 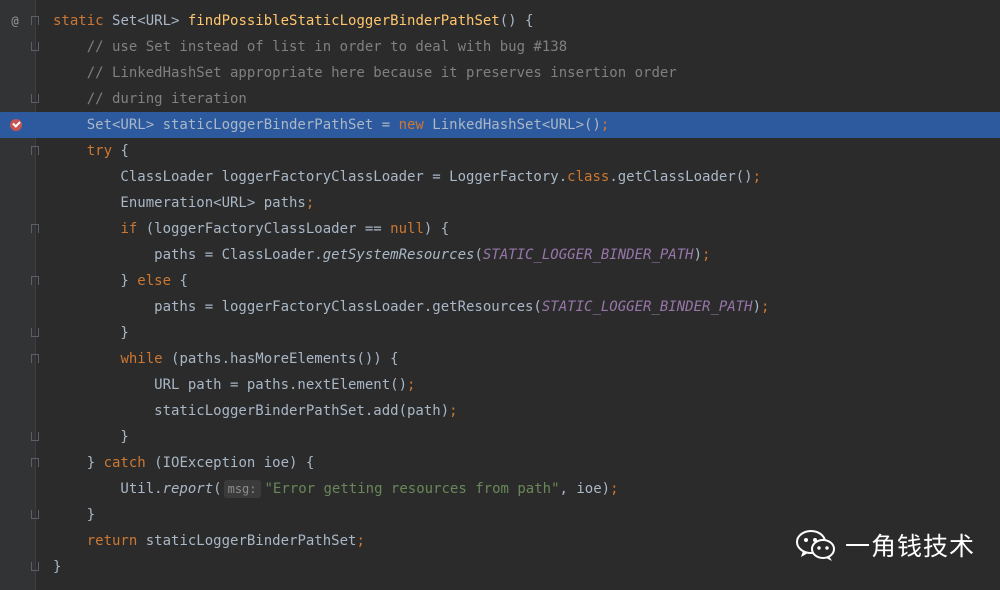 I want to click on override-marker-icon: @, so click(x=15, y=21).